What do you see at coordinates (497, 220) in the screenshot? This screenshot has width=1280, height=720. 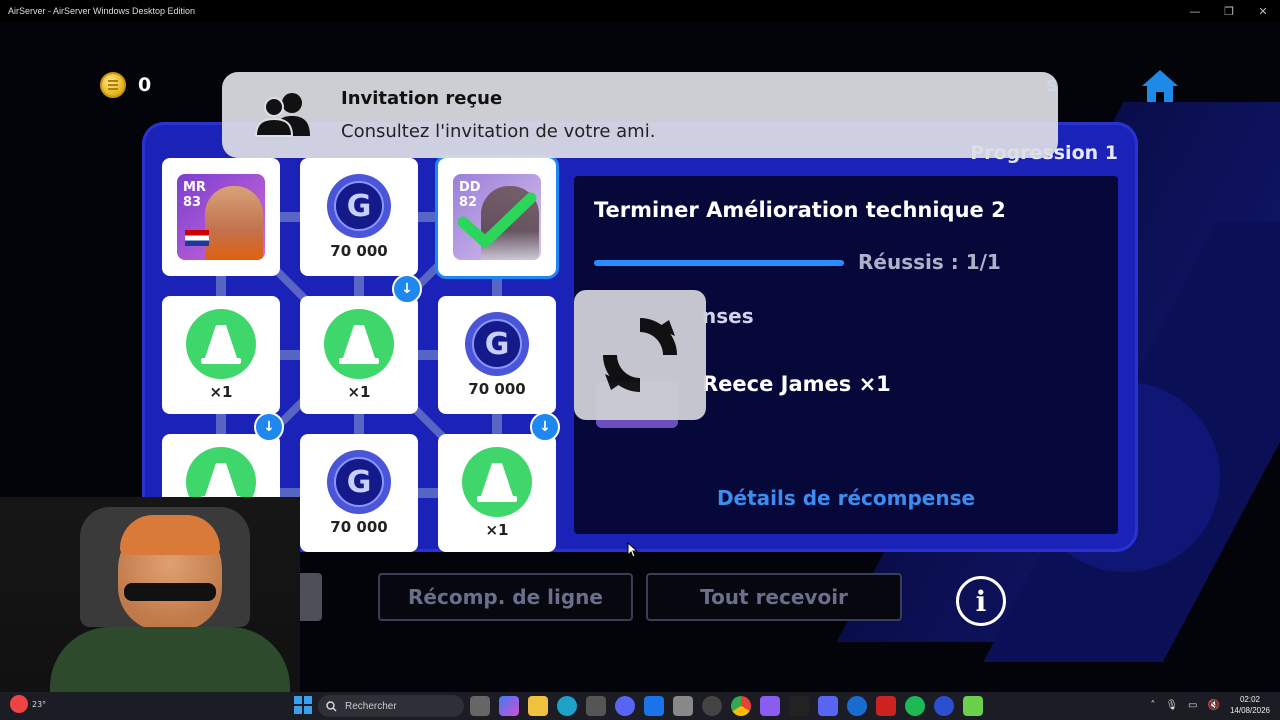 I see `checkmark-icon` at bounding box center [497, 220].